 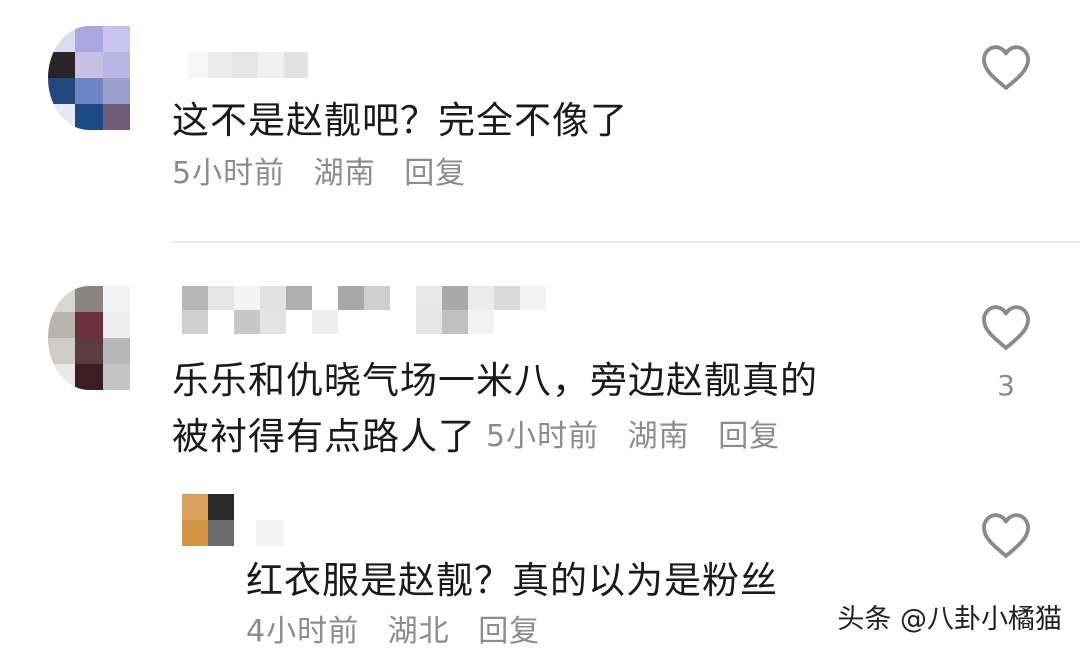 I want to click on like-button: 3, so click(x=1006, y=353).